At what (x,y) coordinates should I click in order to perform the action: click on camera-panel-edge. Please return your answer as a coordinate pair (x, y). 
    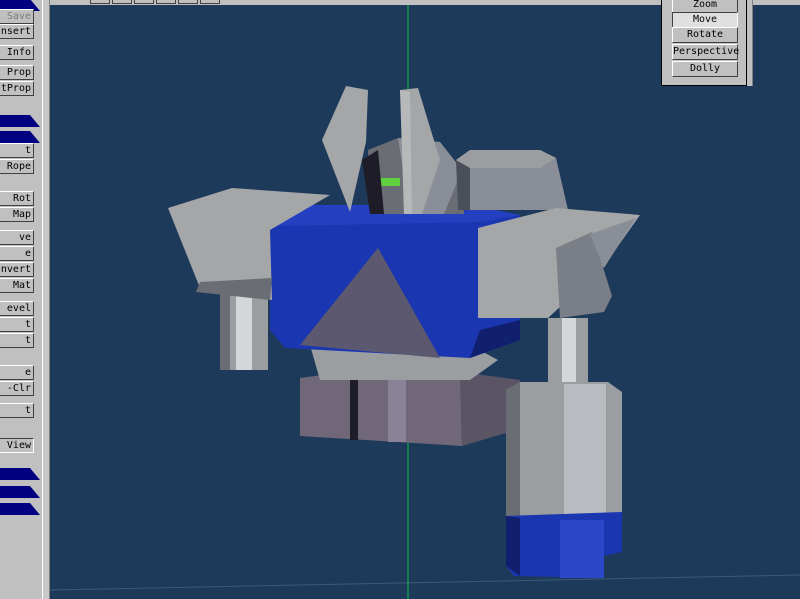
    Looking at the image, I should click on (750, 43).